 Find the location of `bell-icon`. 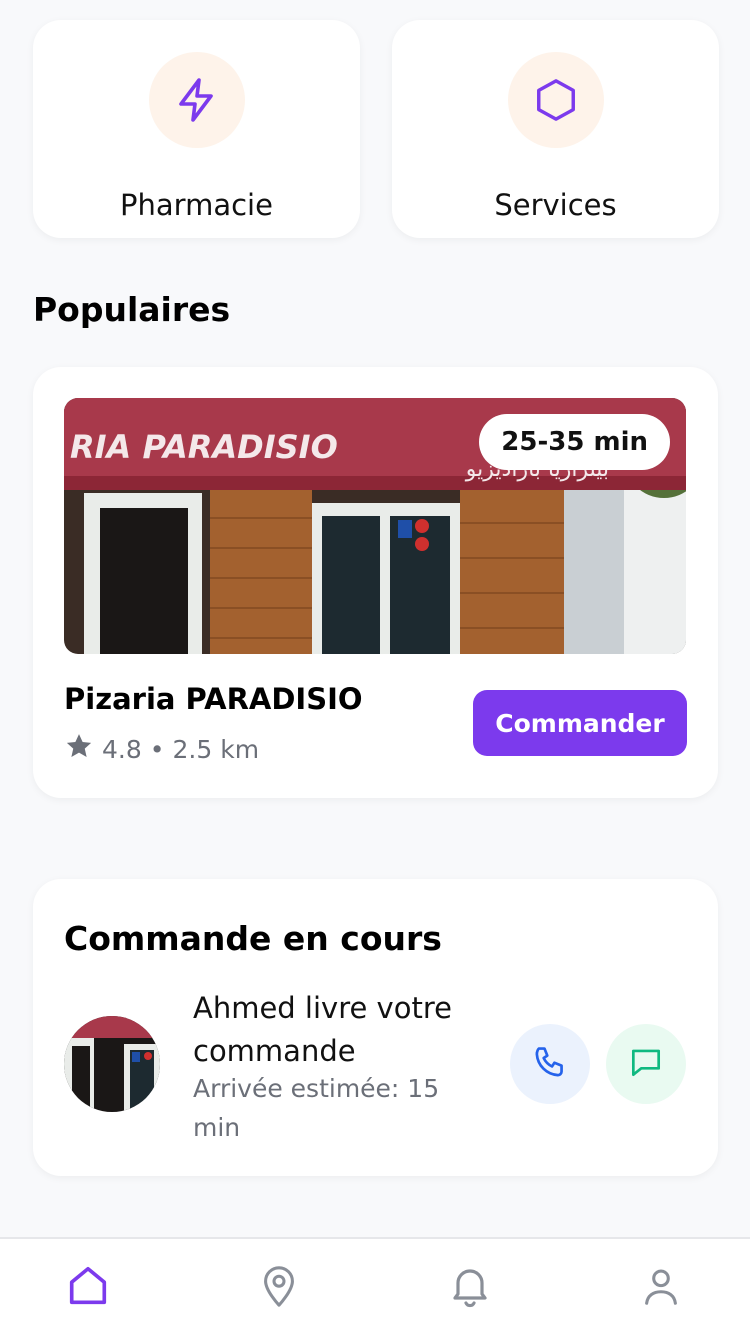

bell-icon is located at coordinates (470, 1288).